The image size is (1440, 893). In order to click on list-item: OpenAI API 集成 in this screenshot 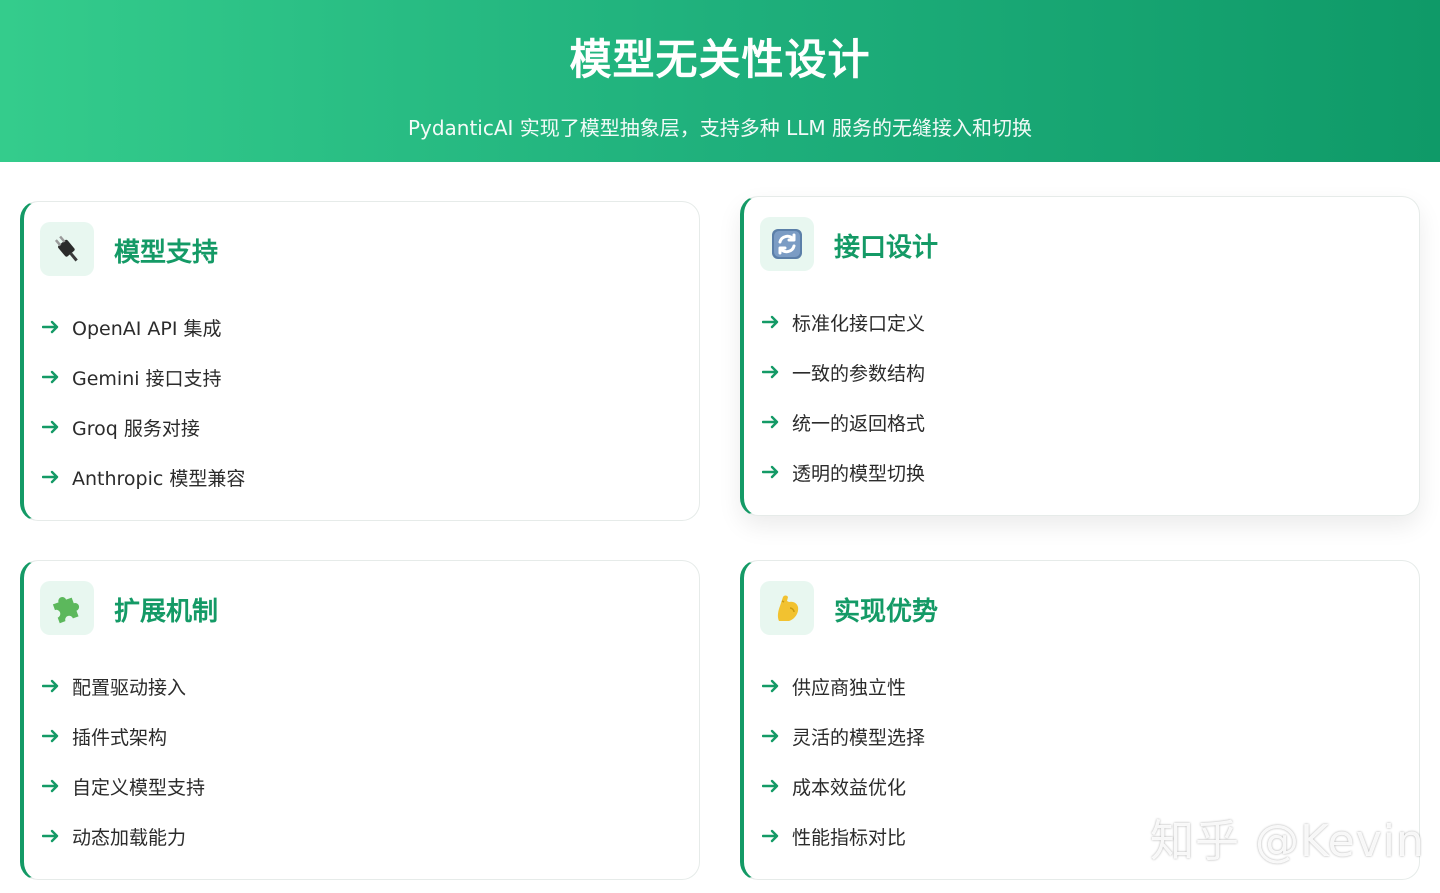, I will do `click(143, 327)`.